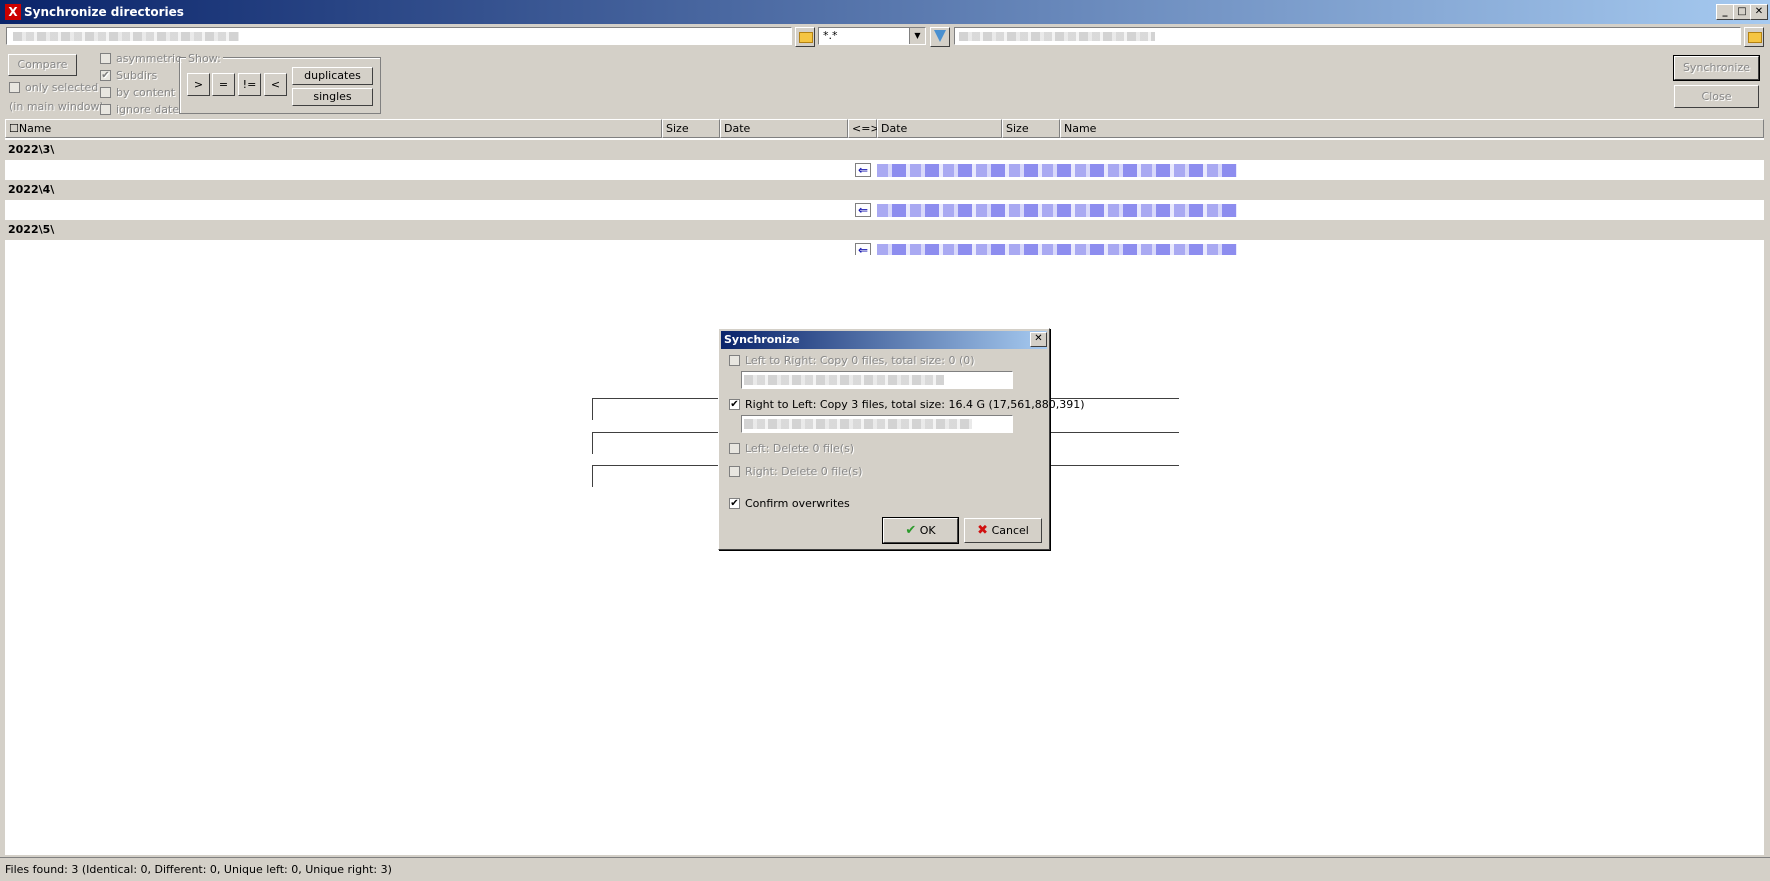 This screenshot has height=881, width=1770. I want to click on subdirs-checkbox: ✔, so click(105, 75).